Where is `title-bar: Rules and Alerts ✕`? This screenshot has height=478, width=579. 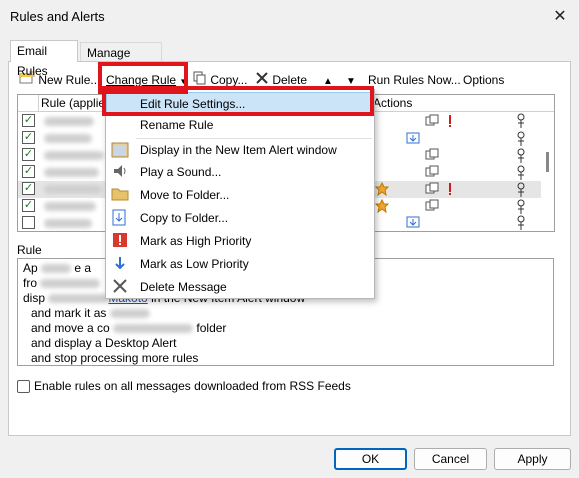
title-bar: Rules and Alerts ✕ is located at coordinates (289, 17).